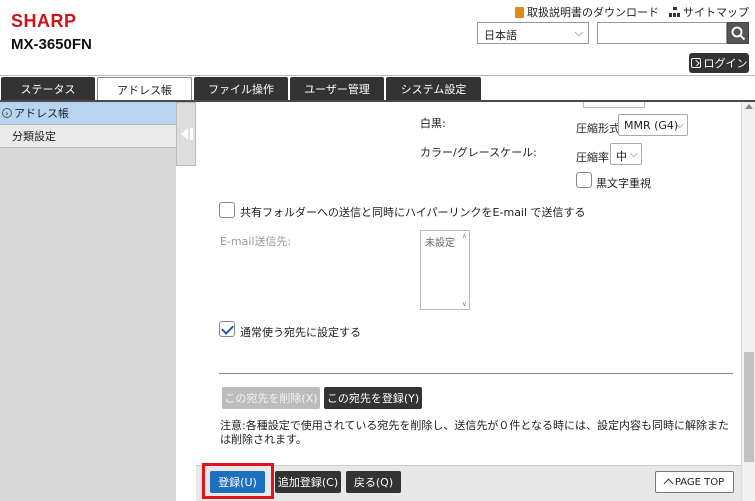 The height and width of the screenshot is (501, 755). What do you see at coordinates (238, 481) in the screenshot?
I see `highlight-frame` at bounding box center [238, 481].